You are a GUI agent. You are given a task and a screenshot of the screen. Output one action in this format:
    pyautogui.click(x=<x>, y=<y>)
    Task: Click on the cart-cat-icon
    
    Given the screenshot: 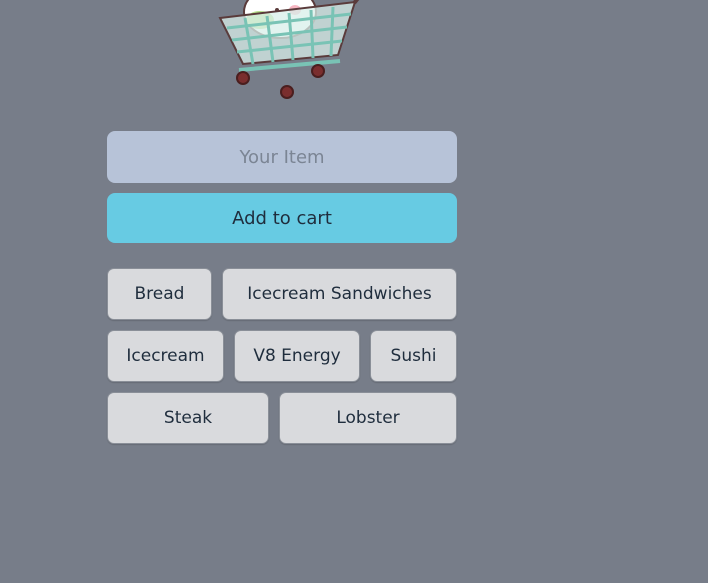 What is the action you would take?
    pyautogui.click(x=289, y=49)
    